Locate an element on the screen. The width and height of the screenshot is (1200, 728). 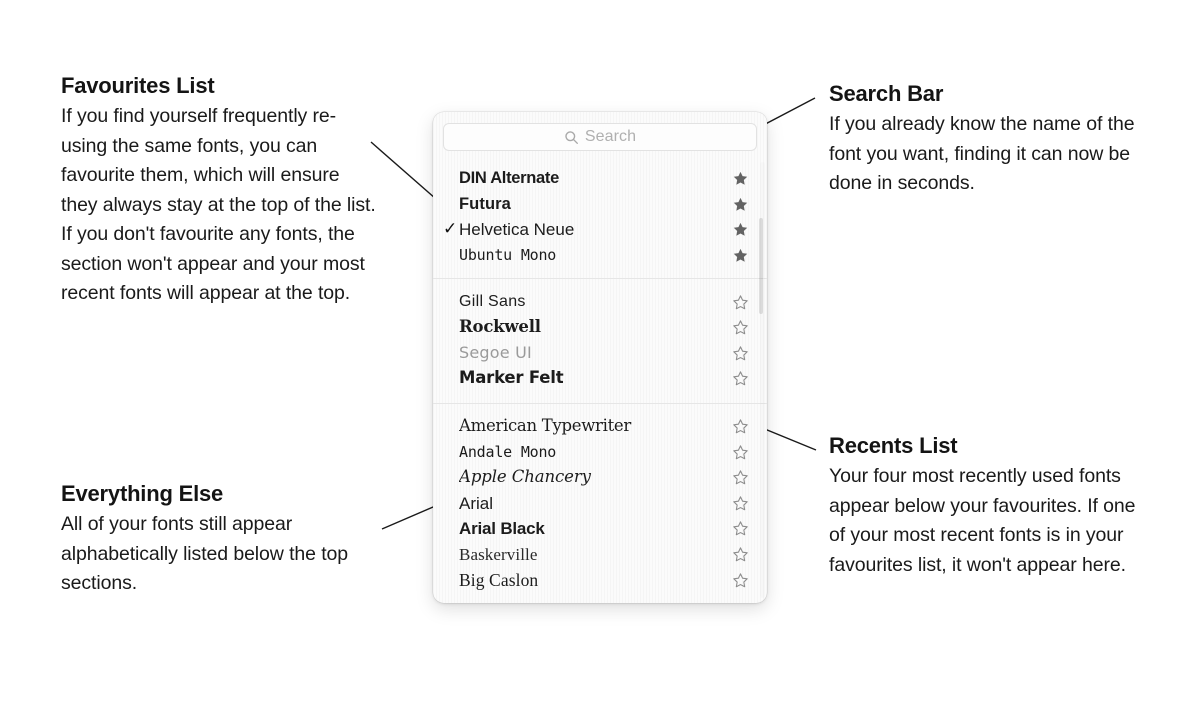
font-row: Futura is located at coordinates (600, 205).